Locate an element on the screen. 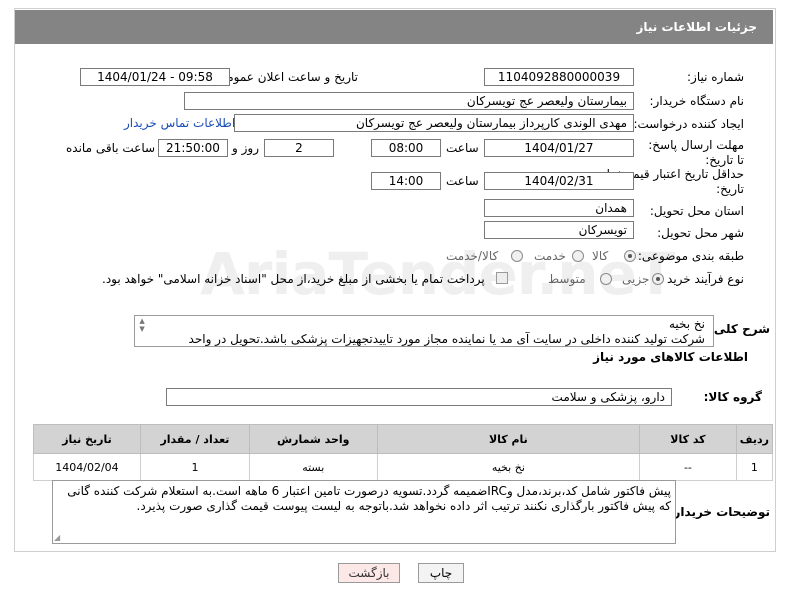  cell-row: 1 is located at coordinates (754, 467).